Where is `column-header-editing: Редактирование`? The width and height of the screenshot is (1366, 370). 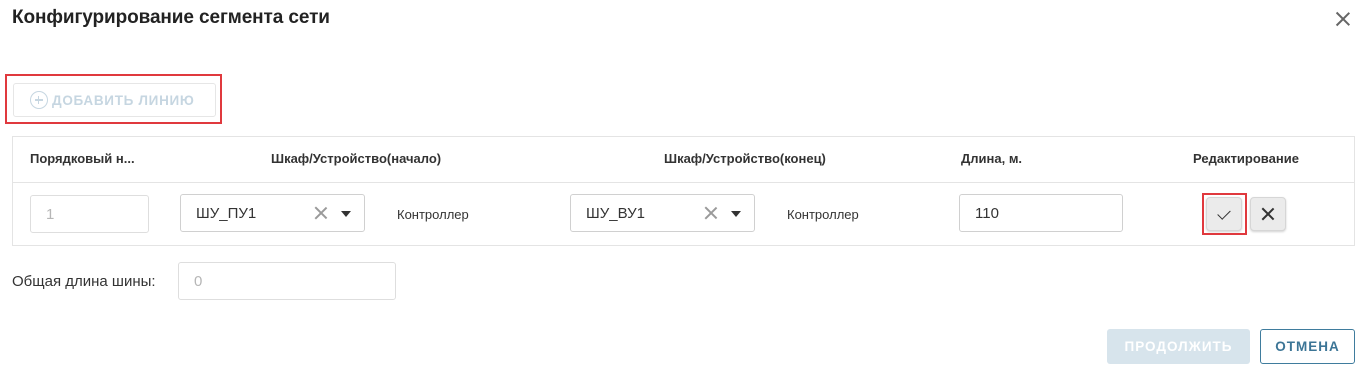
column-header-editing: Редактирование is located at coordinates (1246, 158).